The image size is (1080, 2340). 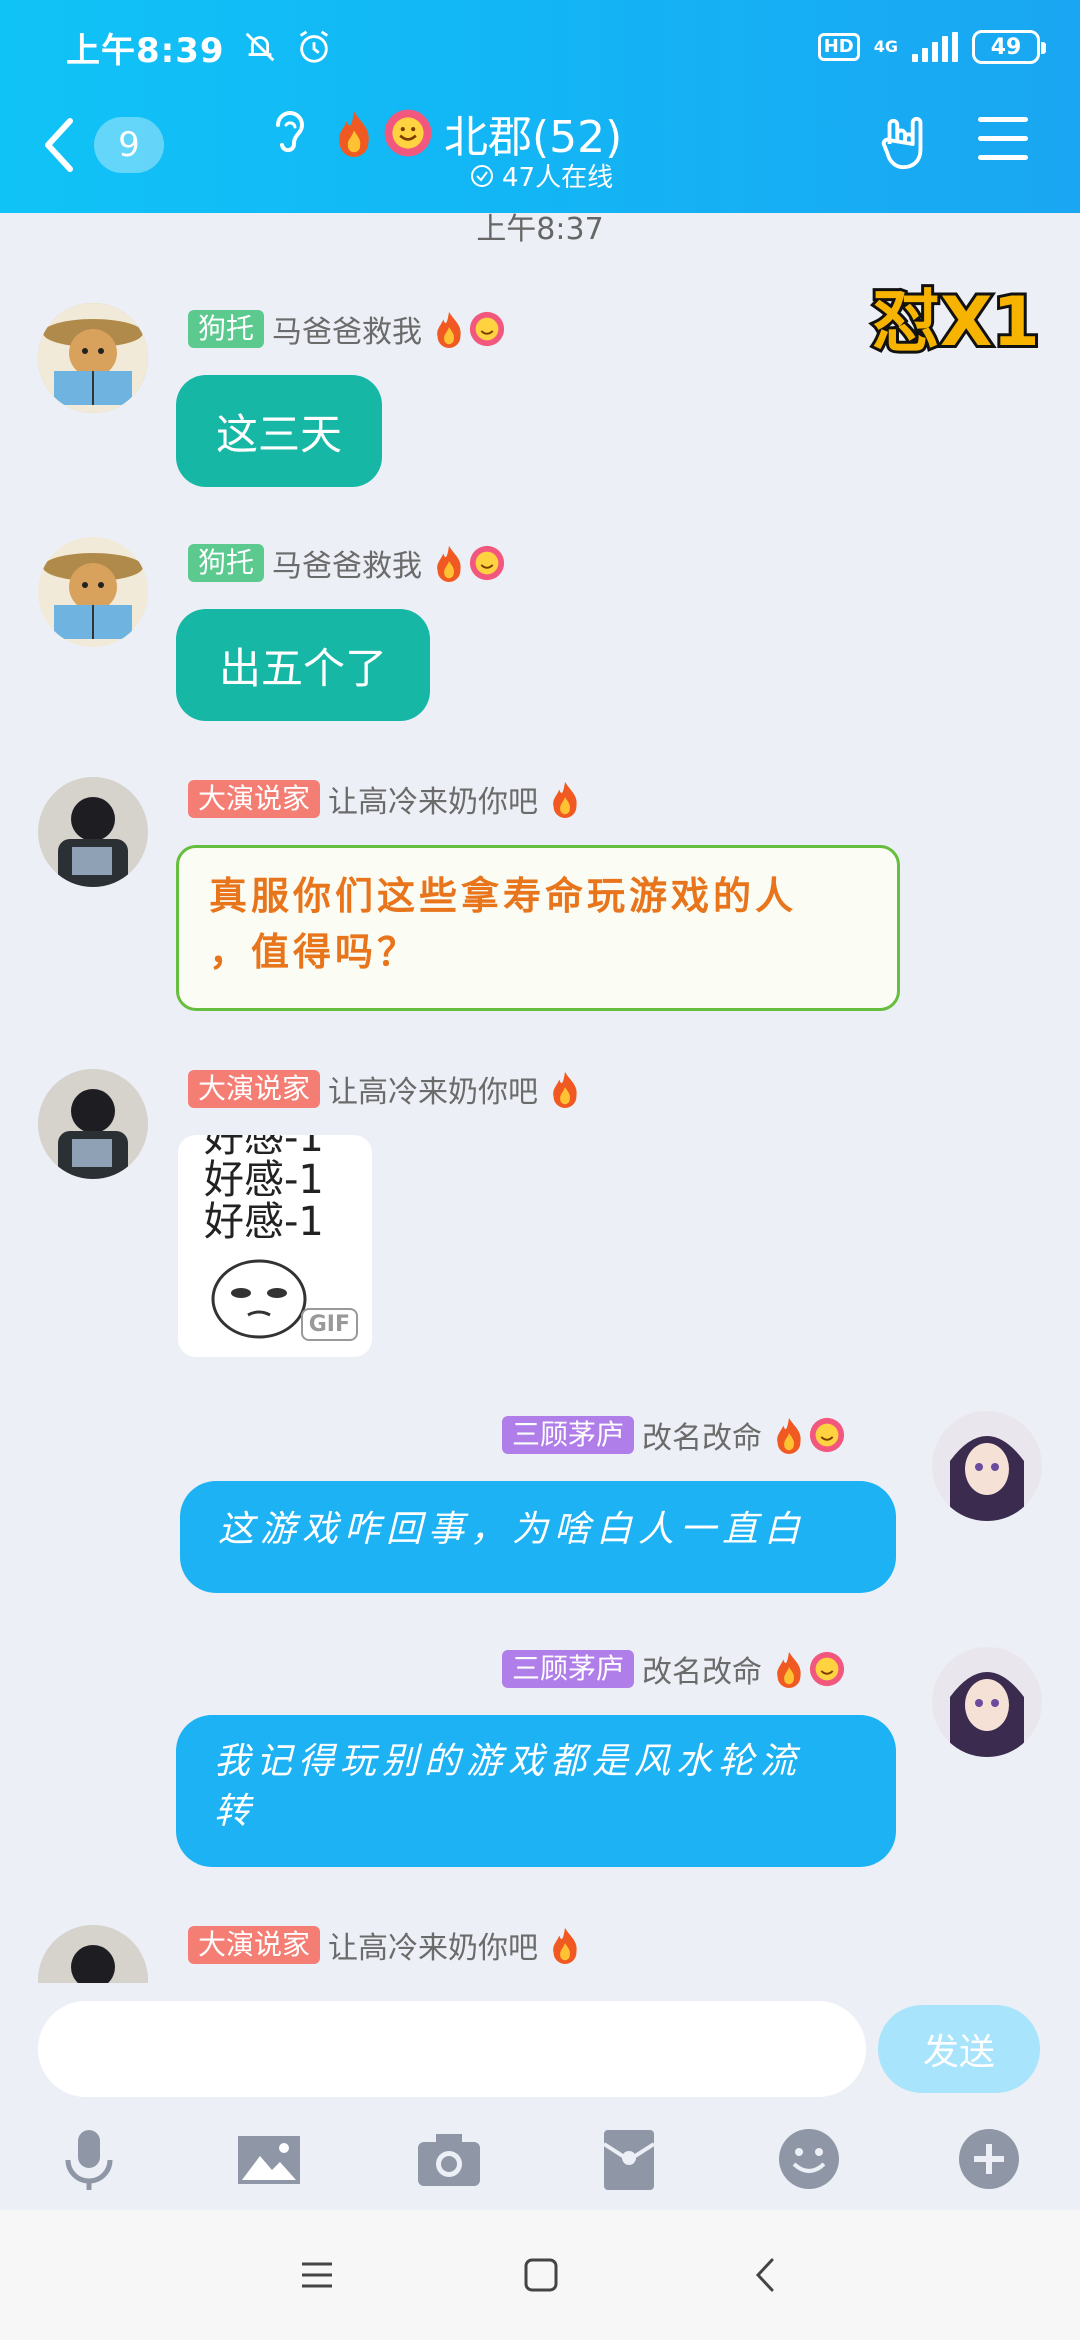 What do you see at coordinates (540, 2159) in the screenshot?
I see `input-toolbar` at bounding box center [540, 2159].